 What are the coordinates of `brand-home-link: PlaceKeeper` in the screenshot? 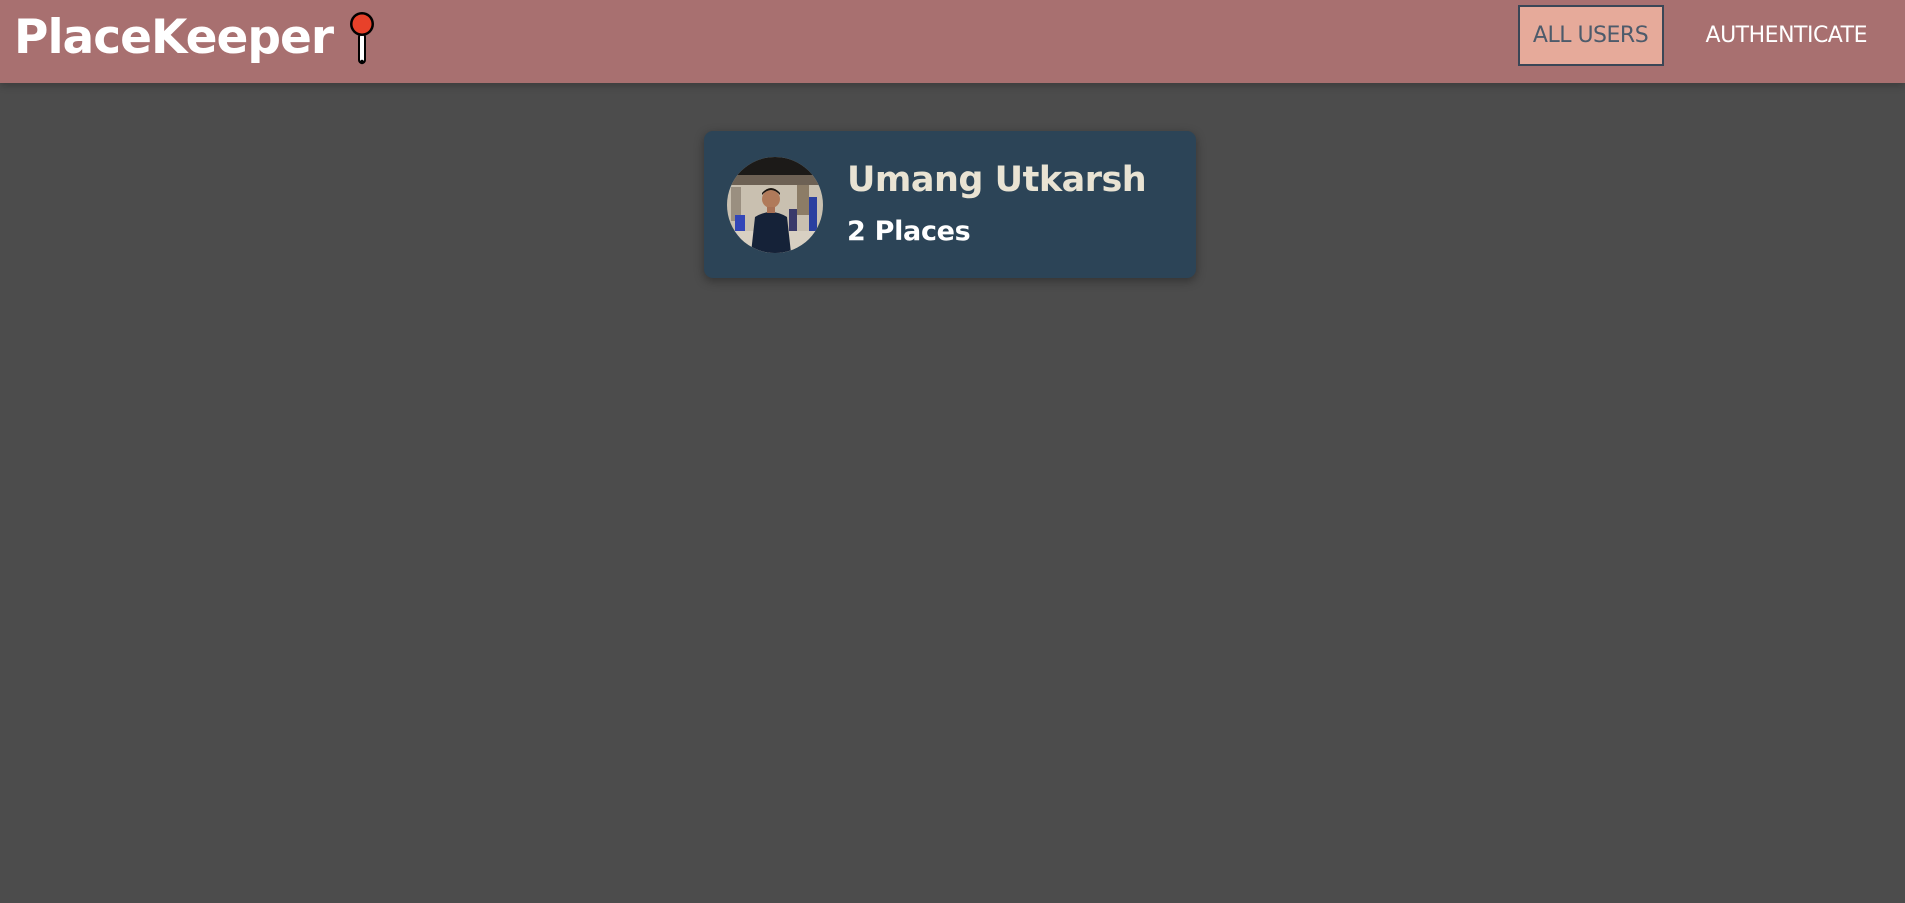 It's located at (195, 37).